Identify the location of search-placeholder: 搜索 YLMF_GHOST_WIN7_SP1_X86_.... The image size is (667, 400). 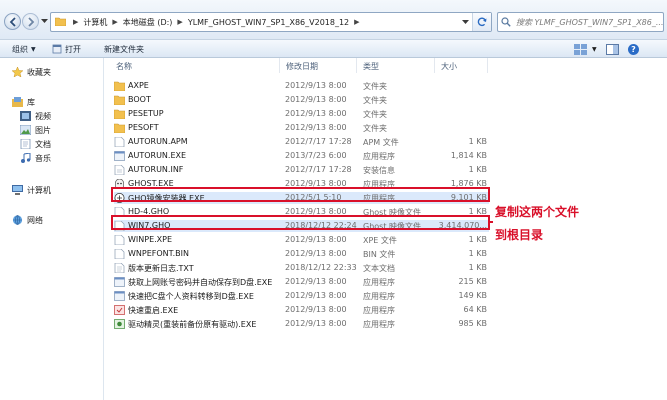
(590, 22).